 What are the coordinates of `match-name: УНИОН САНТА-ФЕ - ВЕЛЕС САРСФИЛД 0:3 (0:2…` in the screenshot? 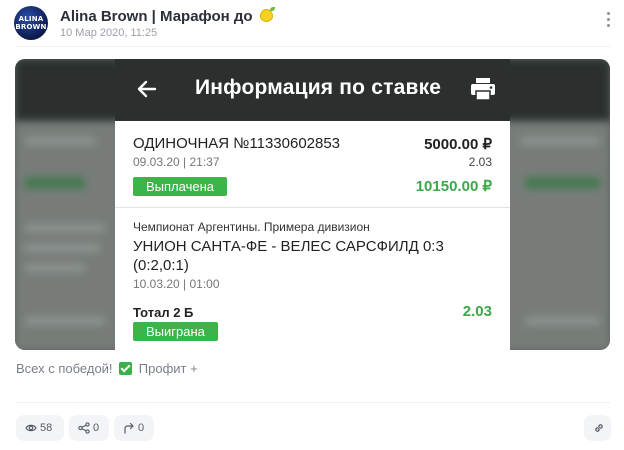 It's located at (288, 256).